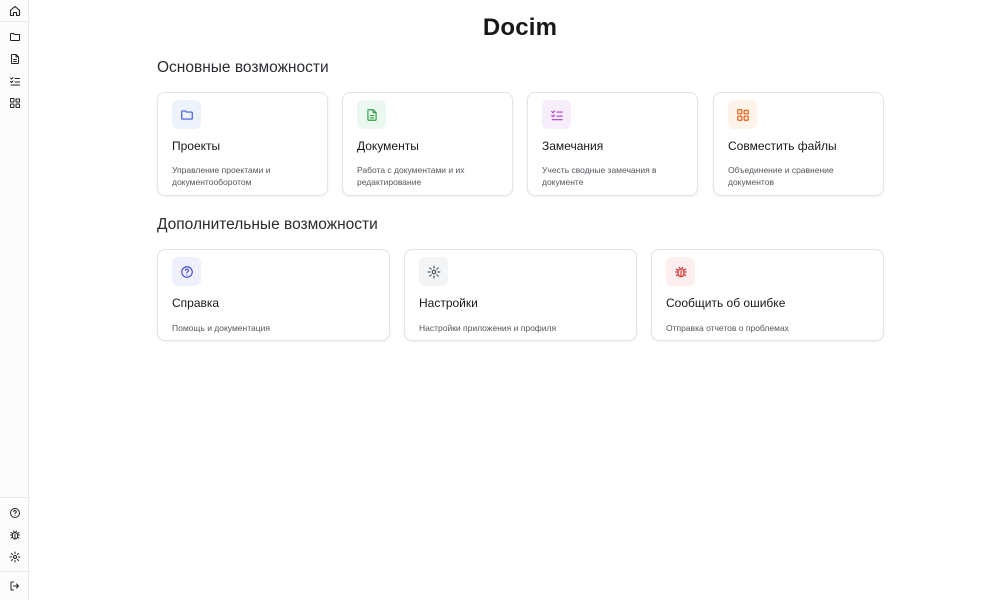 The height and width of the screenshot is (600, 1004). I want to click on sidebar-item-settings, so click(14, 556).